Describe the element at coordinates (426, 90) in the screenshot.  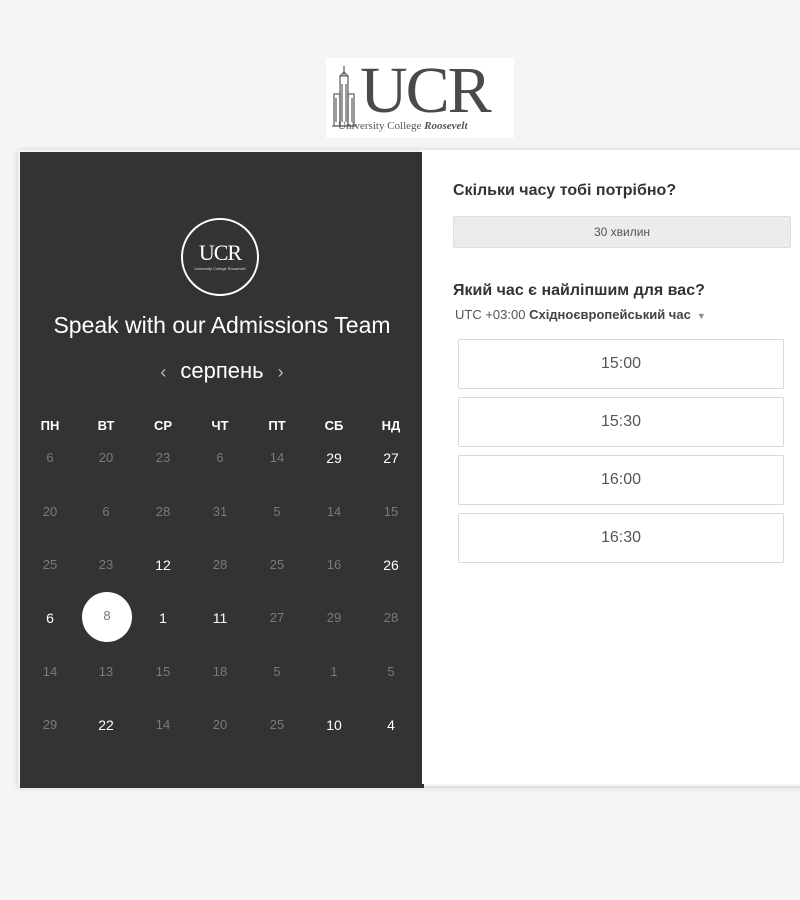
I see `logo-wordmark: UCR` at that location.